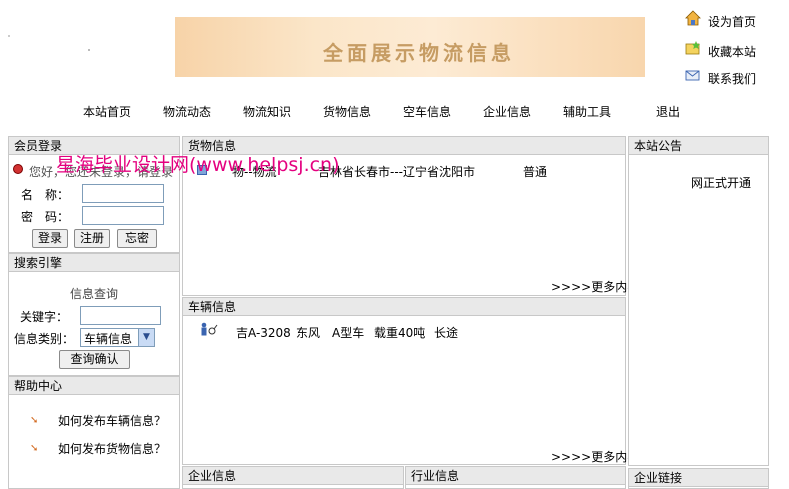 The width and height of the screenshot is (789, 489). Describe the element at coordinates (108, 339) in the screenshot. I see `type-select-value: 车辆信息` at that location.